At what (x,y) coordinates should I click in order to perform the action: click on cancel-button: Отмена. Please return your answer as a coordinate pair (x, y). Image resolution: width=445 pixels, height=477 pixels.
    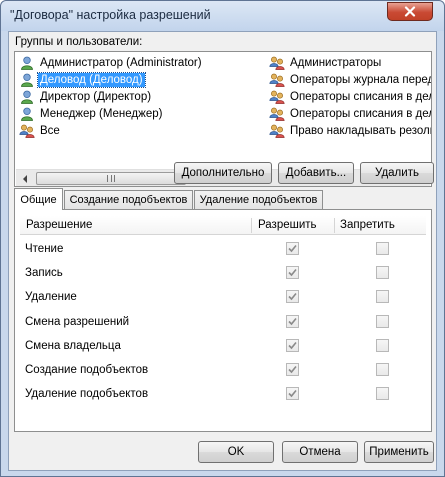
    Looking at the image, I should click on (320, 452).